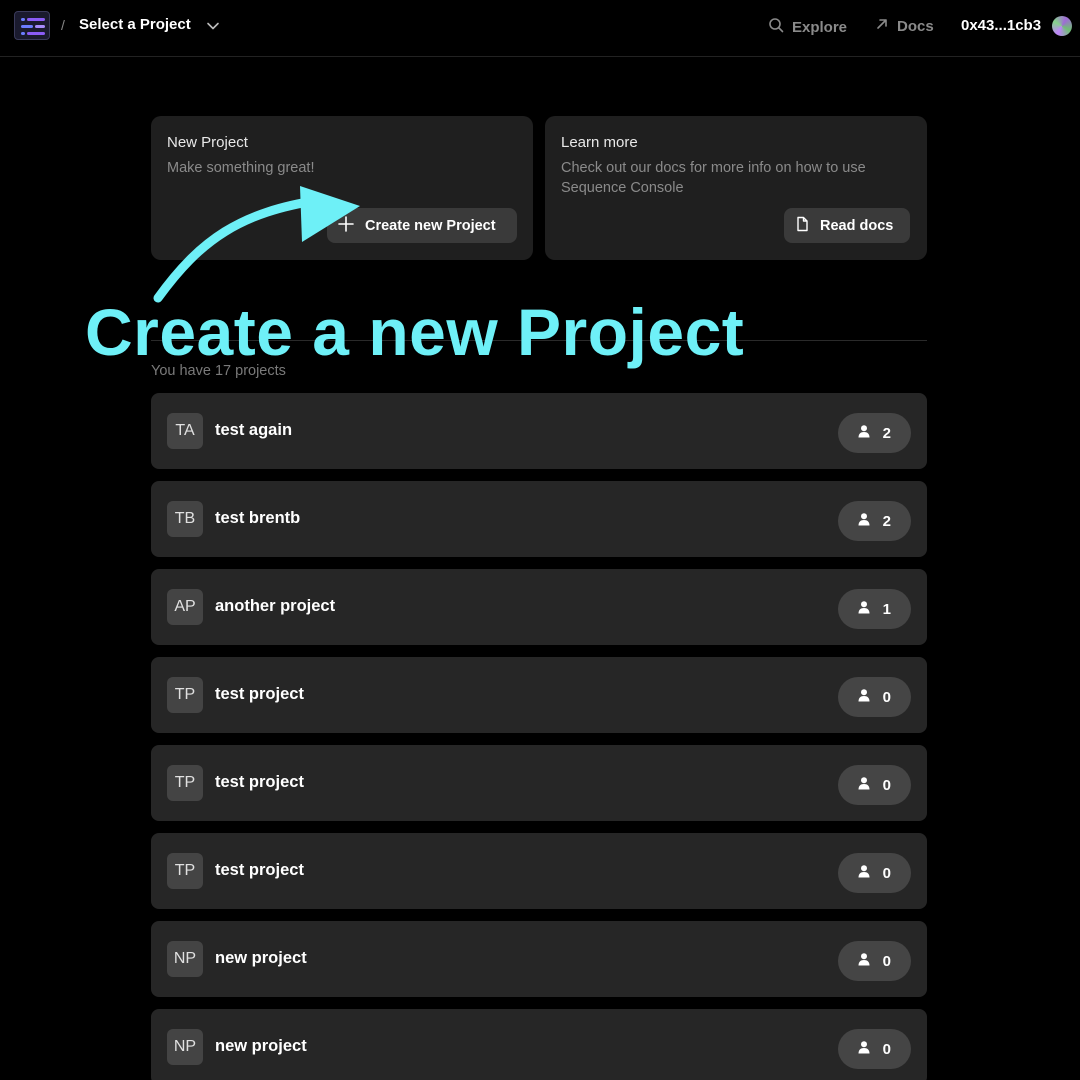  Describe the element at coordinates (776, 27) in the screenshot. I see `search-icon` at that location.